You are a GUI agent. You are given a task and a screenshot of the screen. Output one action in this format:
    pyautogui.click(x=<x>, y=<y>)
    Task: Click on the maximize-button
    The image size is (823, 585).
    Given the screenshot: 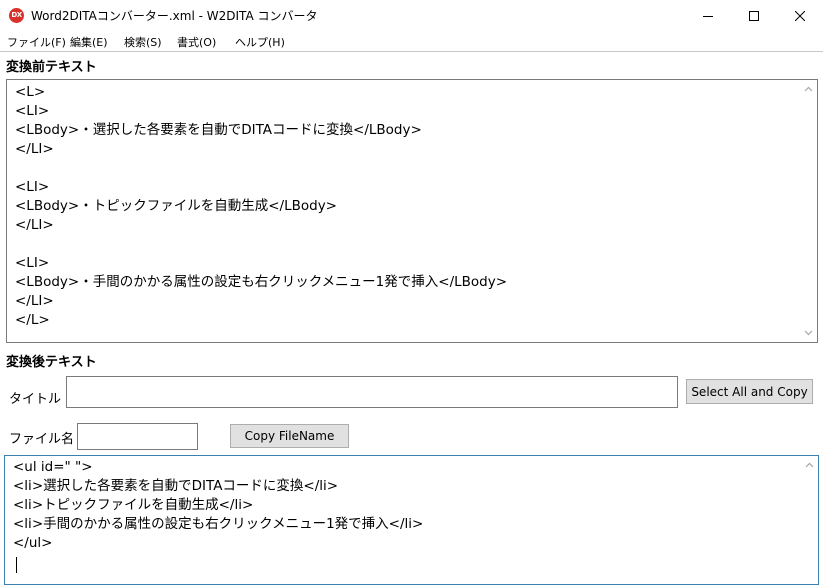 What is the action you would take?
    pyautogui.click(x=754, y=15)
    